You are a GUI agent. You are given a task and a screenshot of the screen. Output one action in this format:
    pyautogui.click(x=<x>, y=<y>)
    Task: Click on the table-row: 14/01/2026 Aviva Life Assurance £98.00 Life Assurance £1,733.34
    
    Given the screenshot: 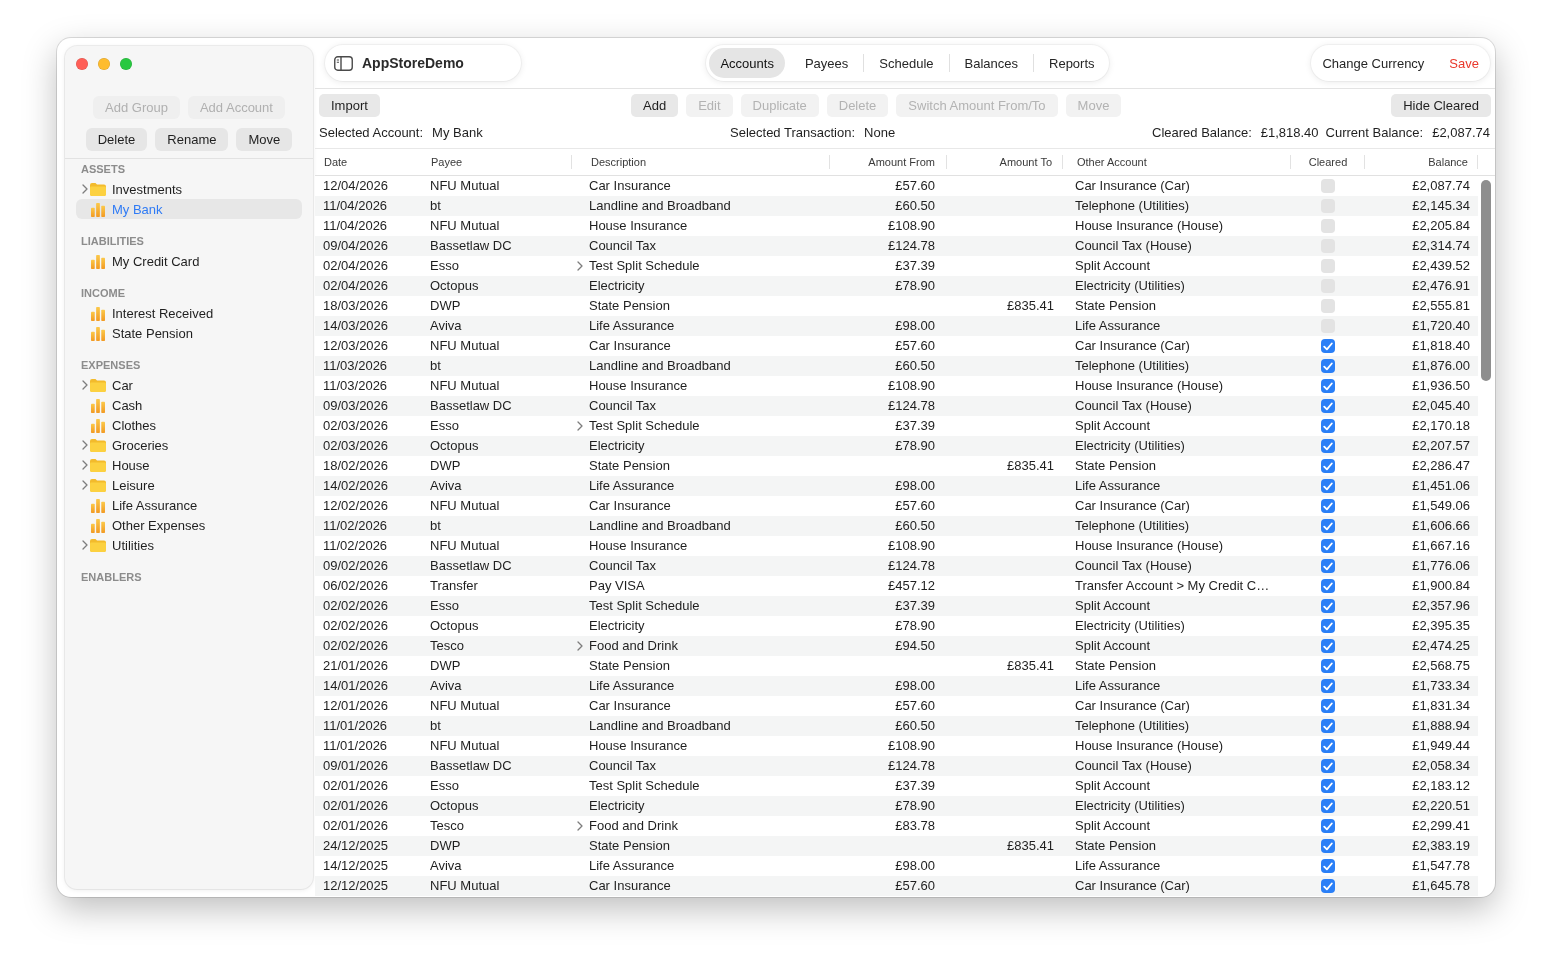 What is the action you would take?
    pyautogui.click(x=896, y=686)
    